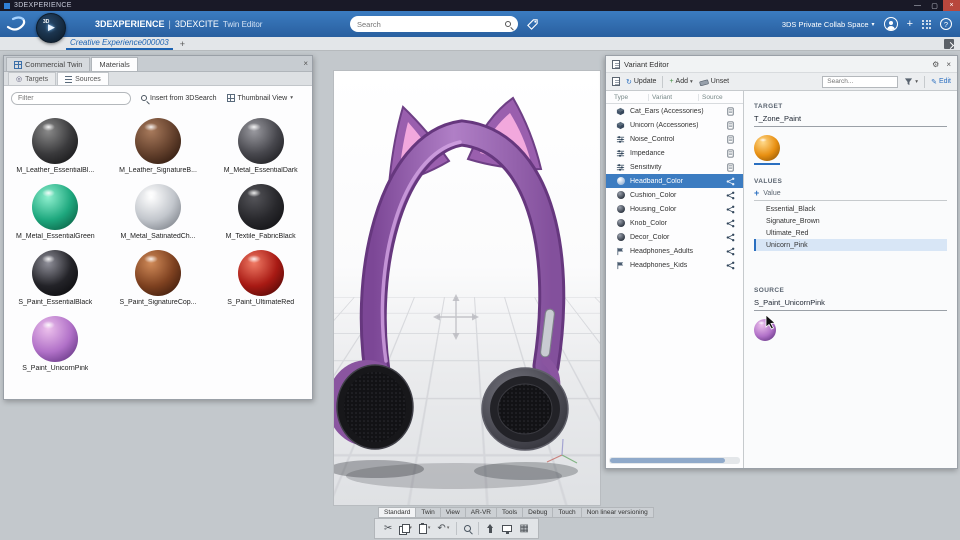 The width and height of the screenshot is (960, 540). I want to click on grid-view-icon: ▦, so click(523, 528).